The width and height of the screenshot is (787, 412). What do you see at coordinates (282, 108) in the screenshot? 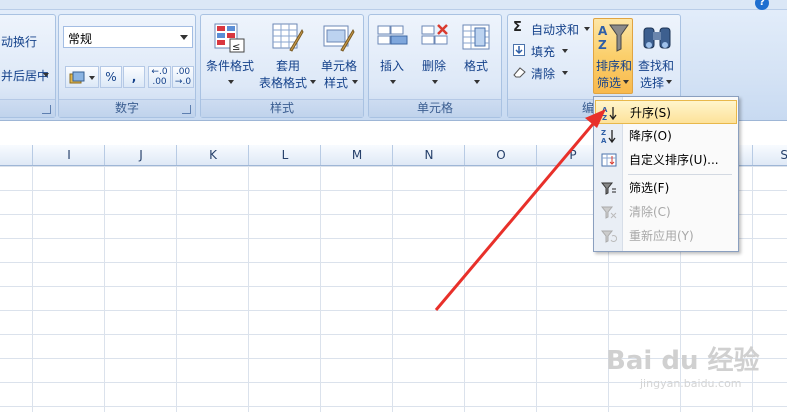
I see `styles-group-label: 样式` at bounding box center [282, 108].